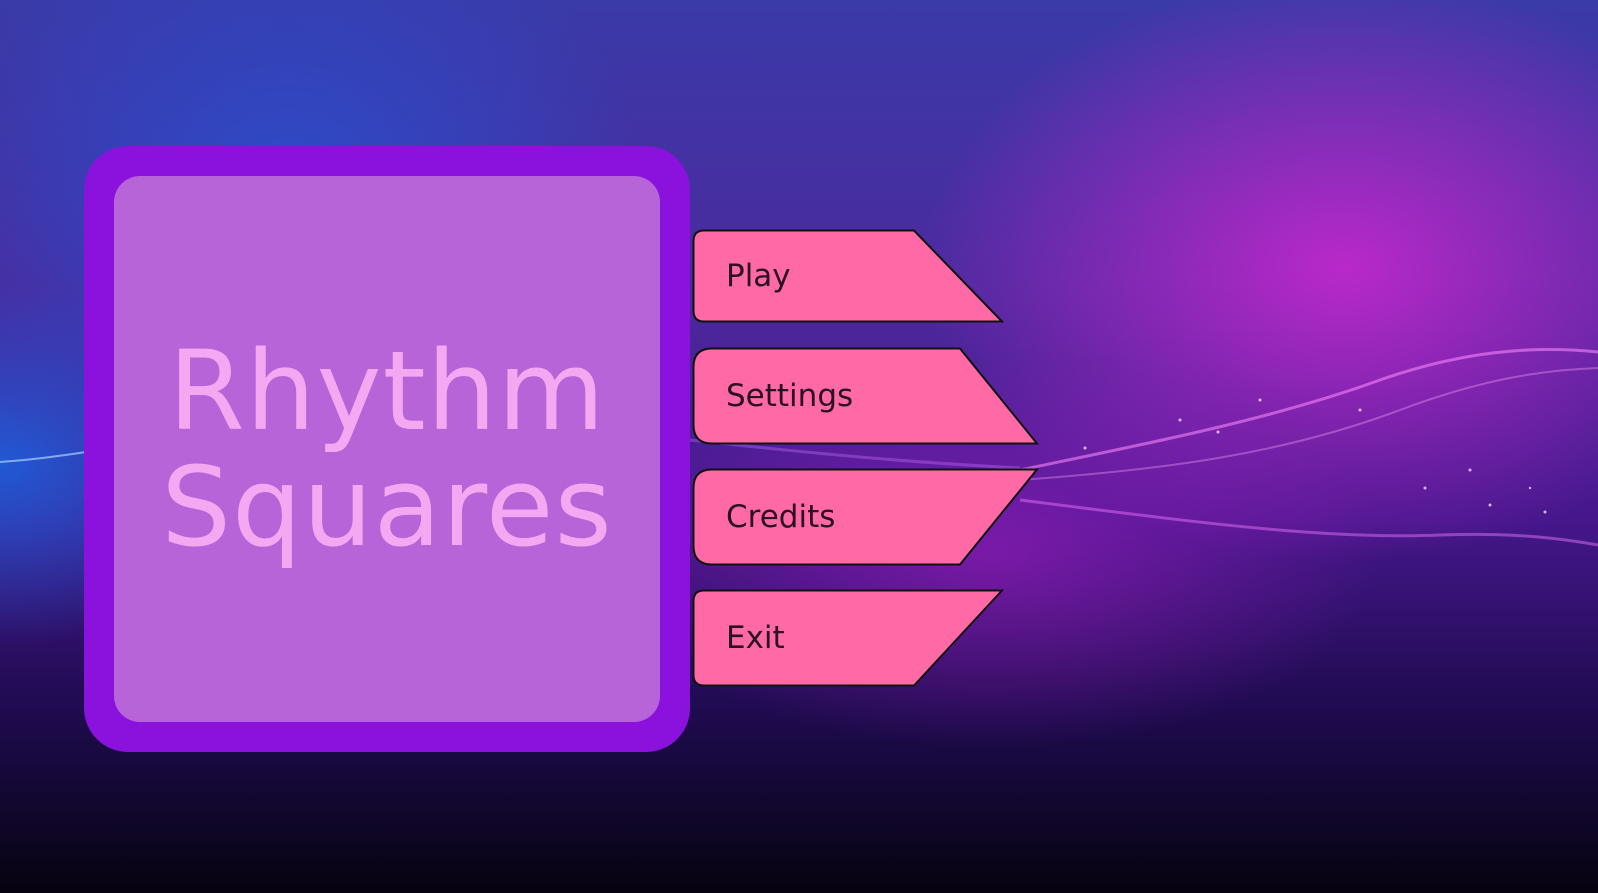 This screenshot has width=1598, height=893. Describe the element at coordinates (848, 638) in the screenshot. I see `exit-button: Exit` at that location.